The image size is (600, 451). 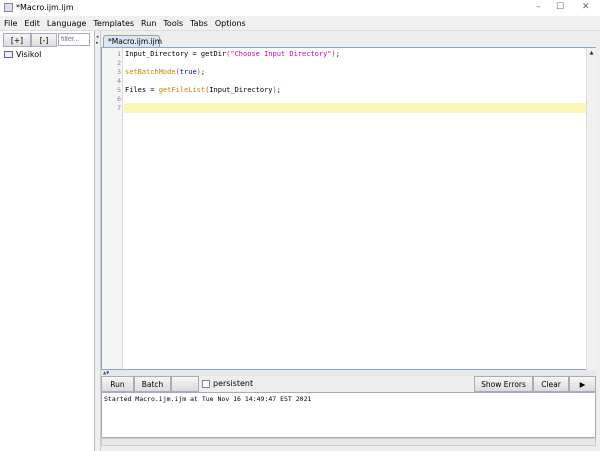 I want to click on app-icon, so click(x=8, y=7).